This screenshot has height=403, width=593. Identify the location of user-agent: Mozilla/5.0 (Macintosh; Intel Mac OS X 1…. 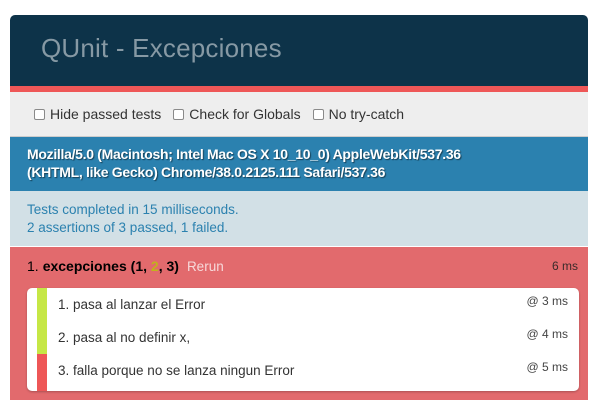
(299, 164).